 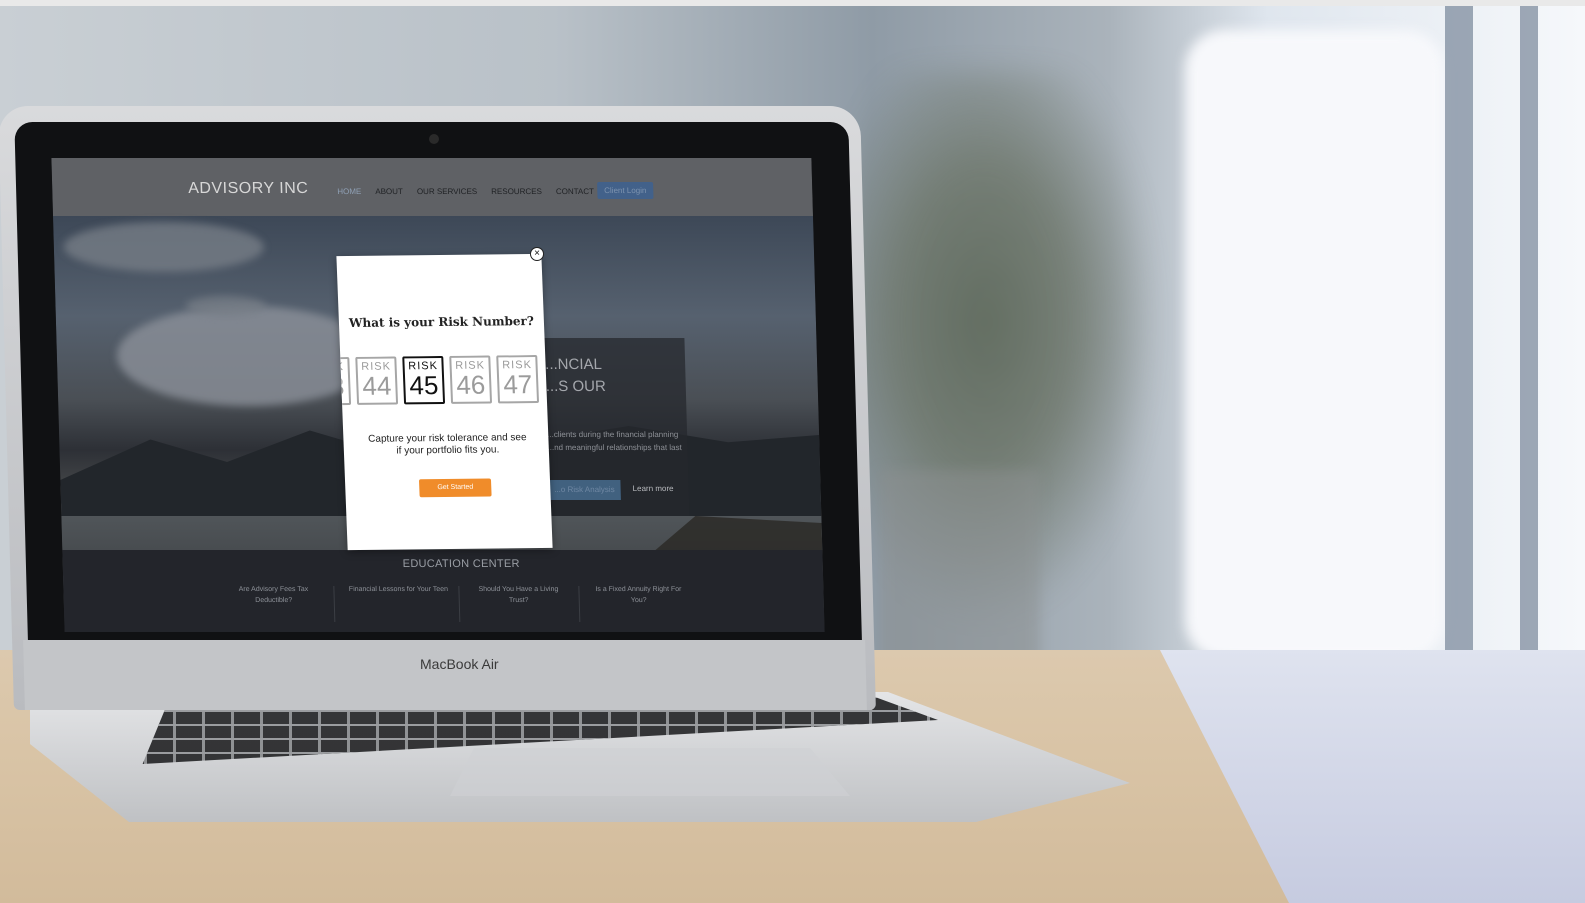 What do you see at coordinates (650, 772) in the screenshot?
I see `laptop-trackpad` at bounding box center [650, 772].